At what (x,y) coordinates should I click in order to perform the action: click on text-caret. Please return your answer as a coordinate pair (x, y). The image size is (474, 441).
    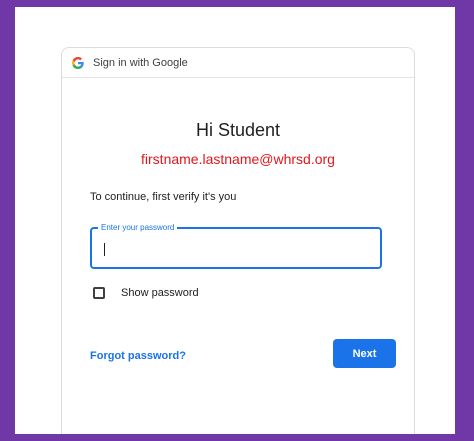
    Looking at the image, I should click on (104, 249).